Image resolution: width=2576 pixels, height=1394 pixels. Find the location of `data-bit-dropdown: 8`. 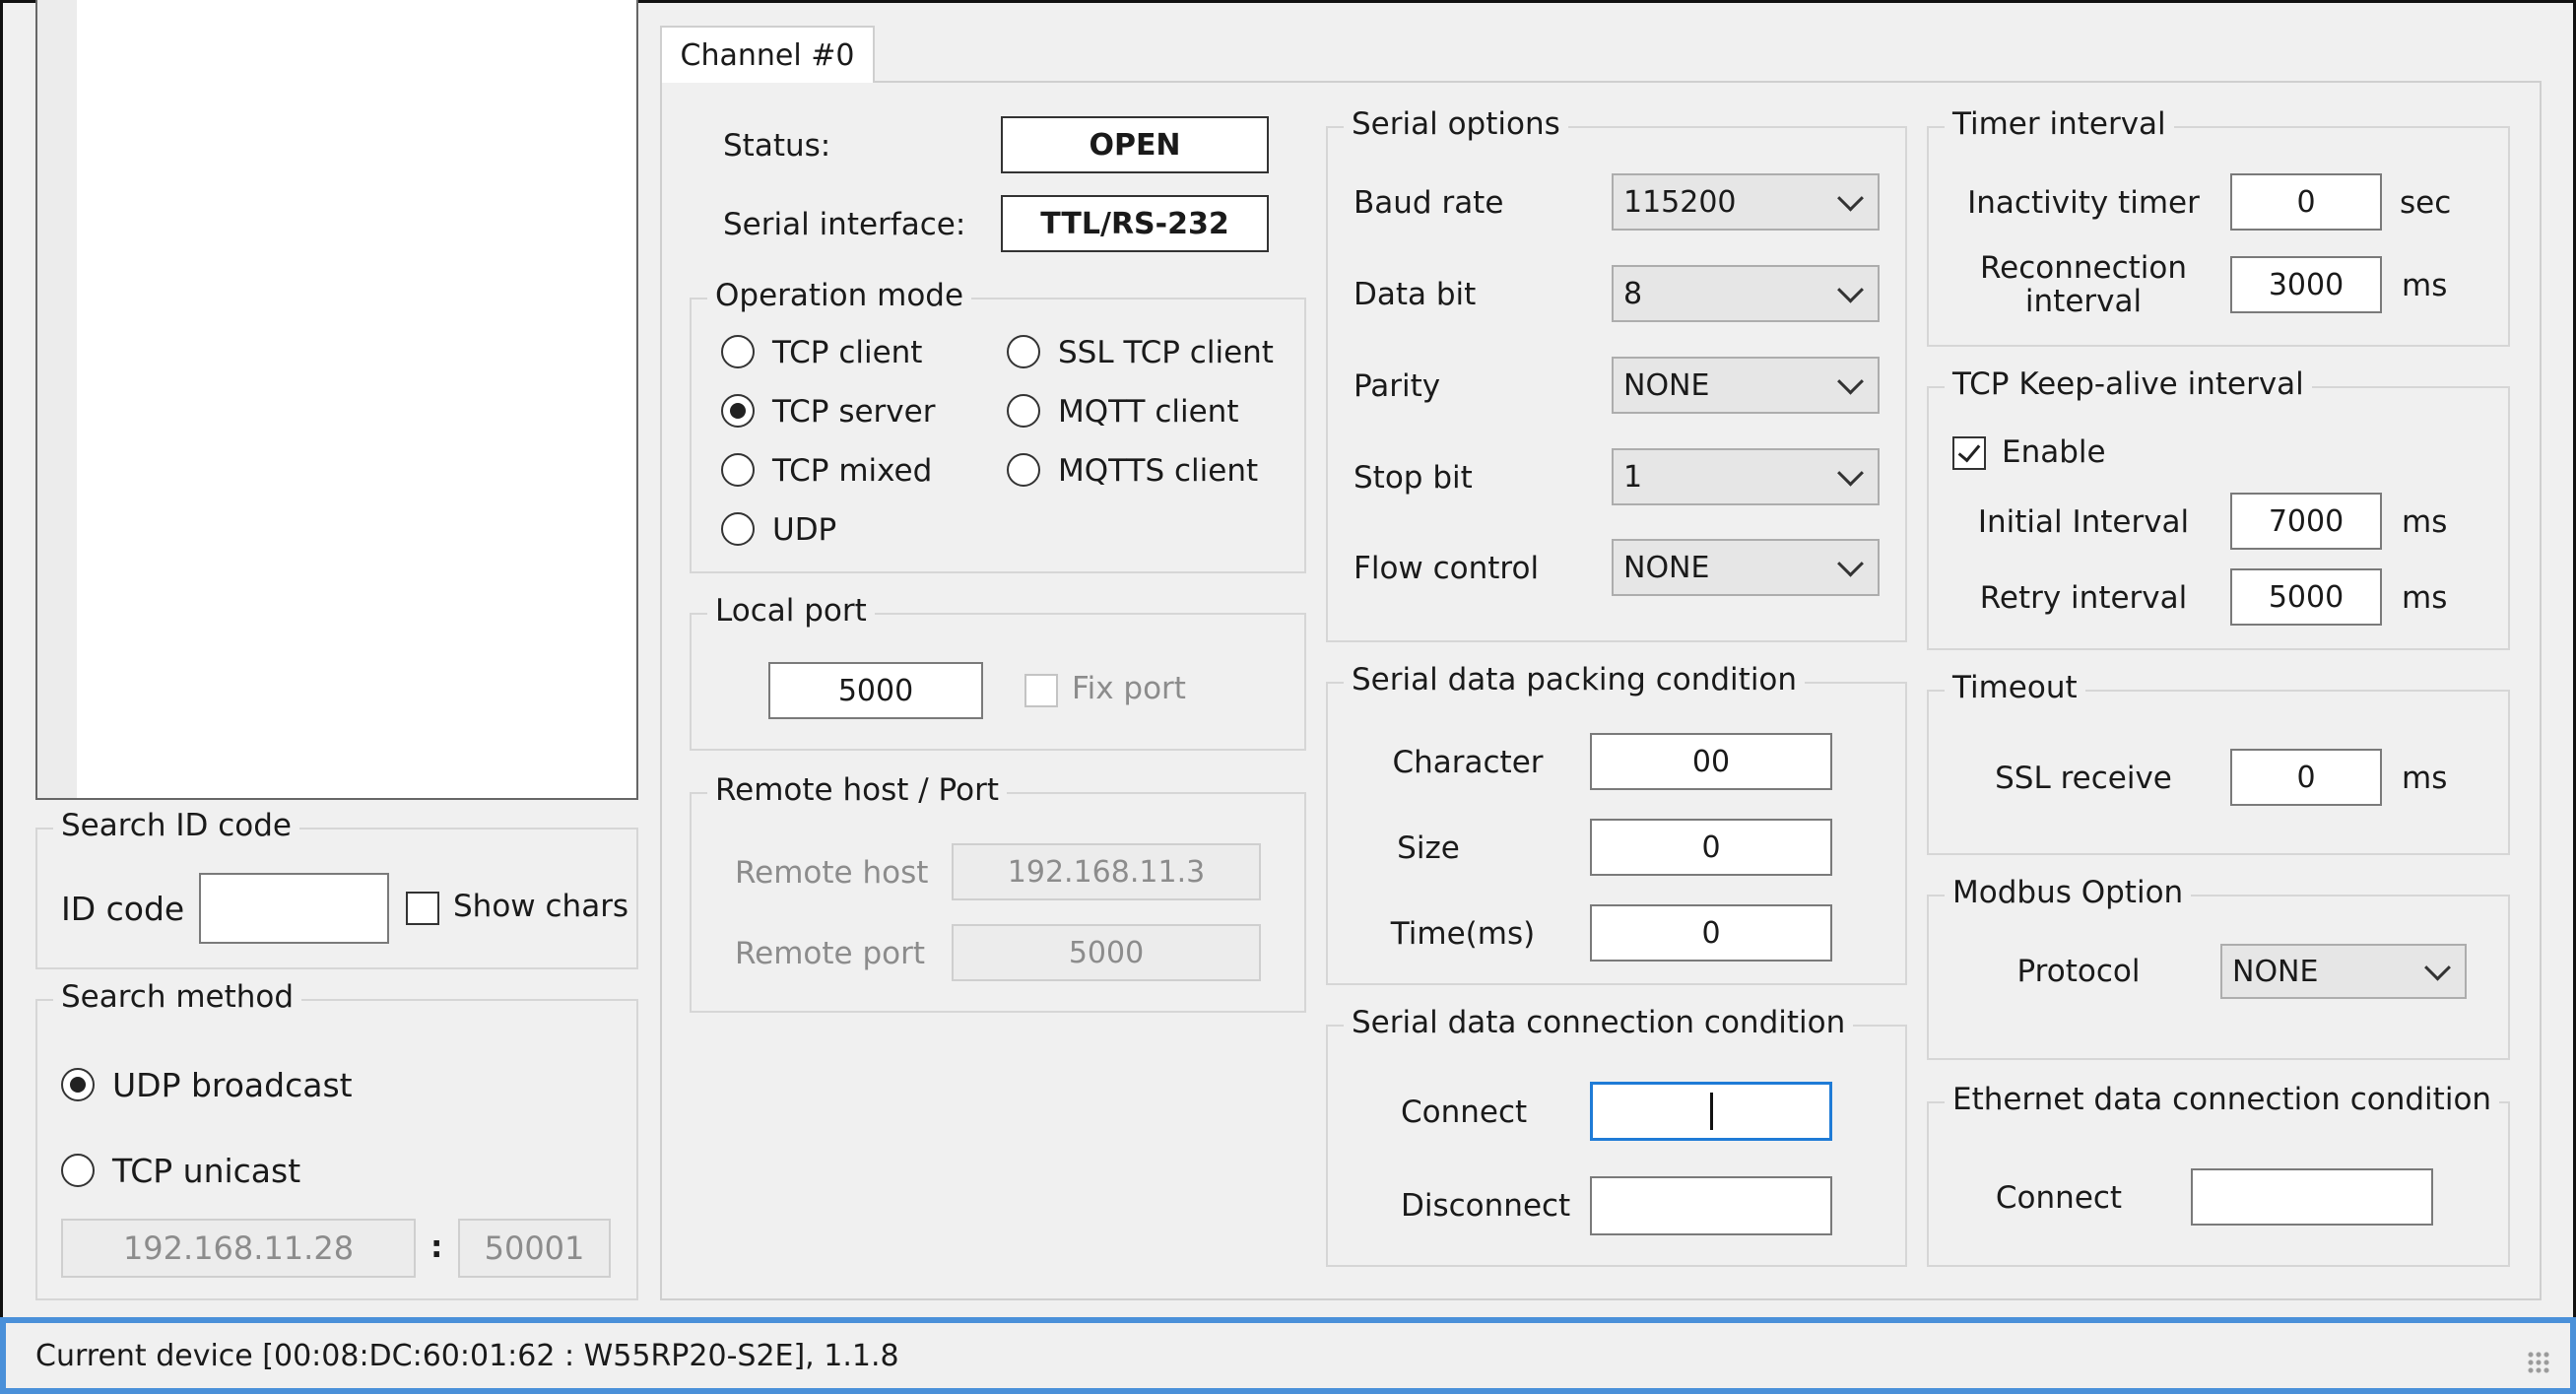

data-bit-dropdown: 8 is located at coordinates (1746, 294).